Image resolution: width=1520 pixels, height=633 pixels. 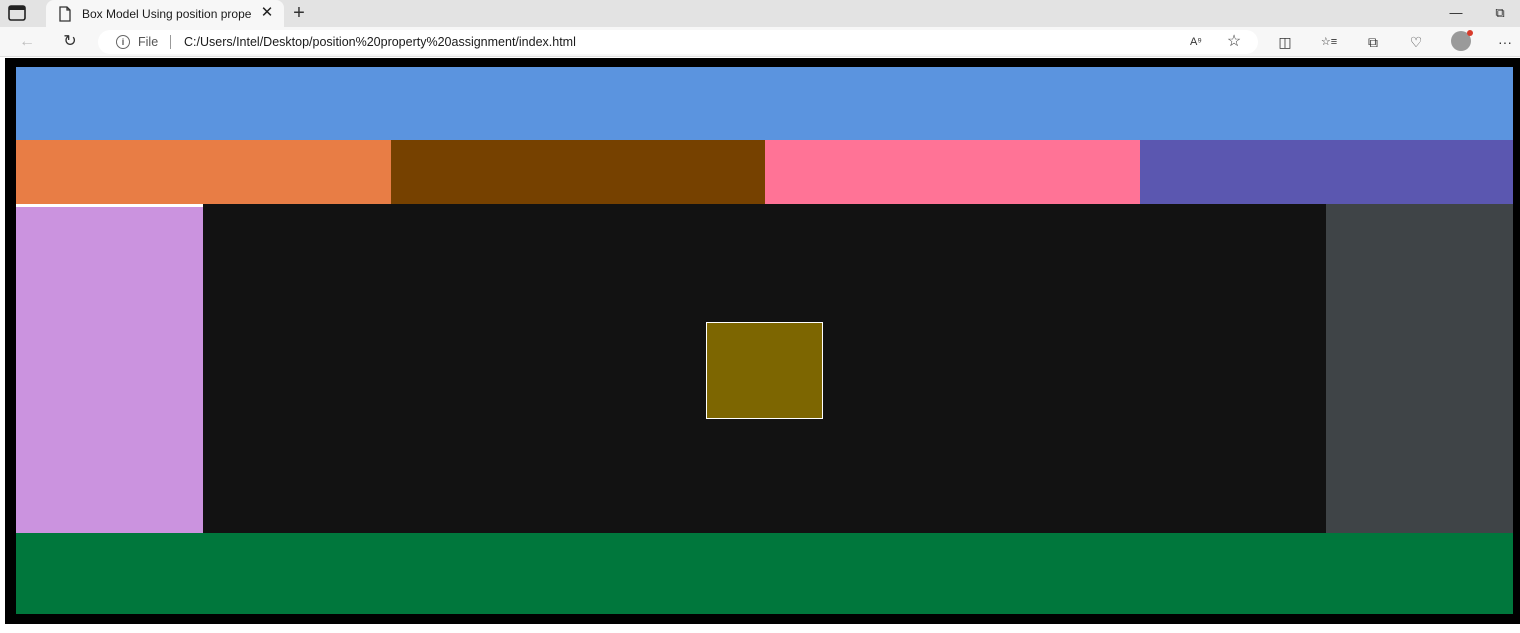 What do you see at coordinates (1500, 13) in the screenshot?
I see `restore-button: ⧉` at bounding box center [1500, 13].